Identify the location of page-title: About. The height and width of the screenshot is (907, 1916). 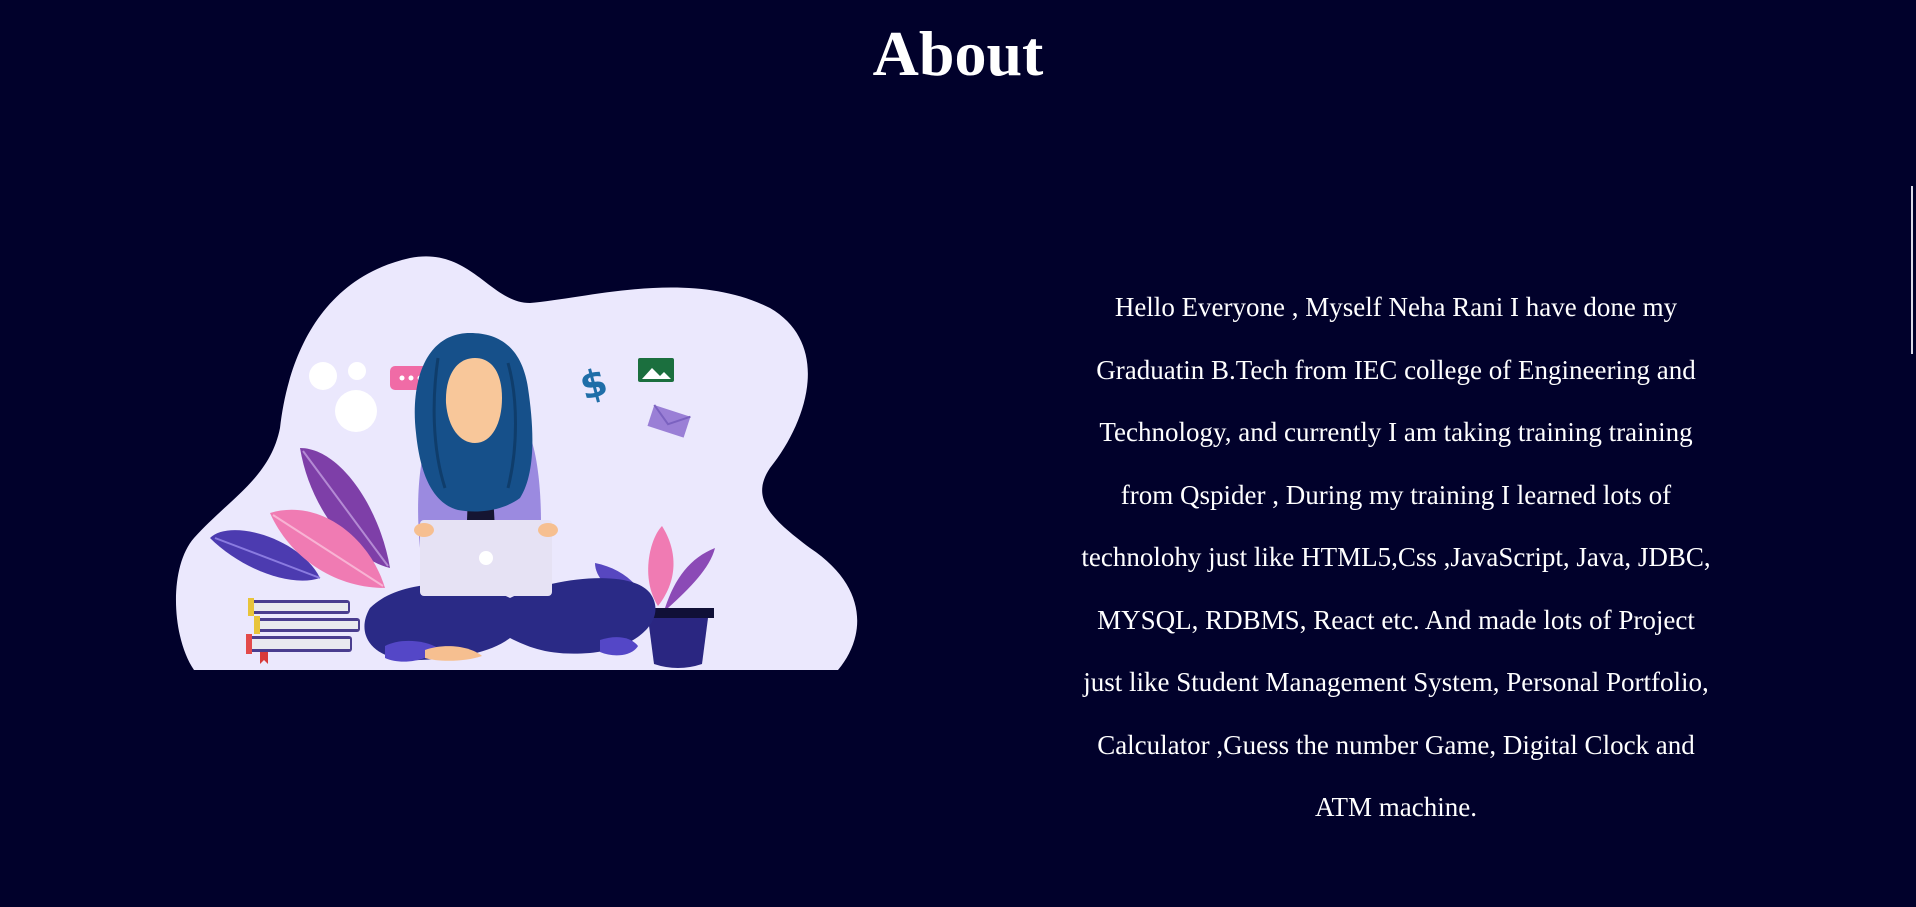
(958, 53).